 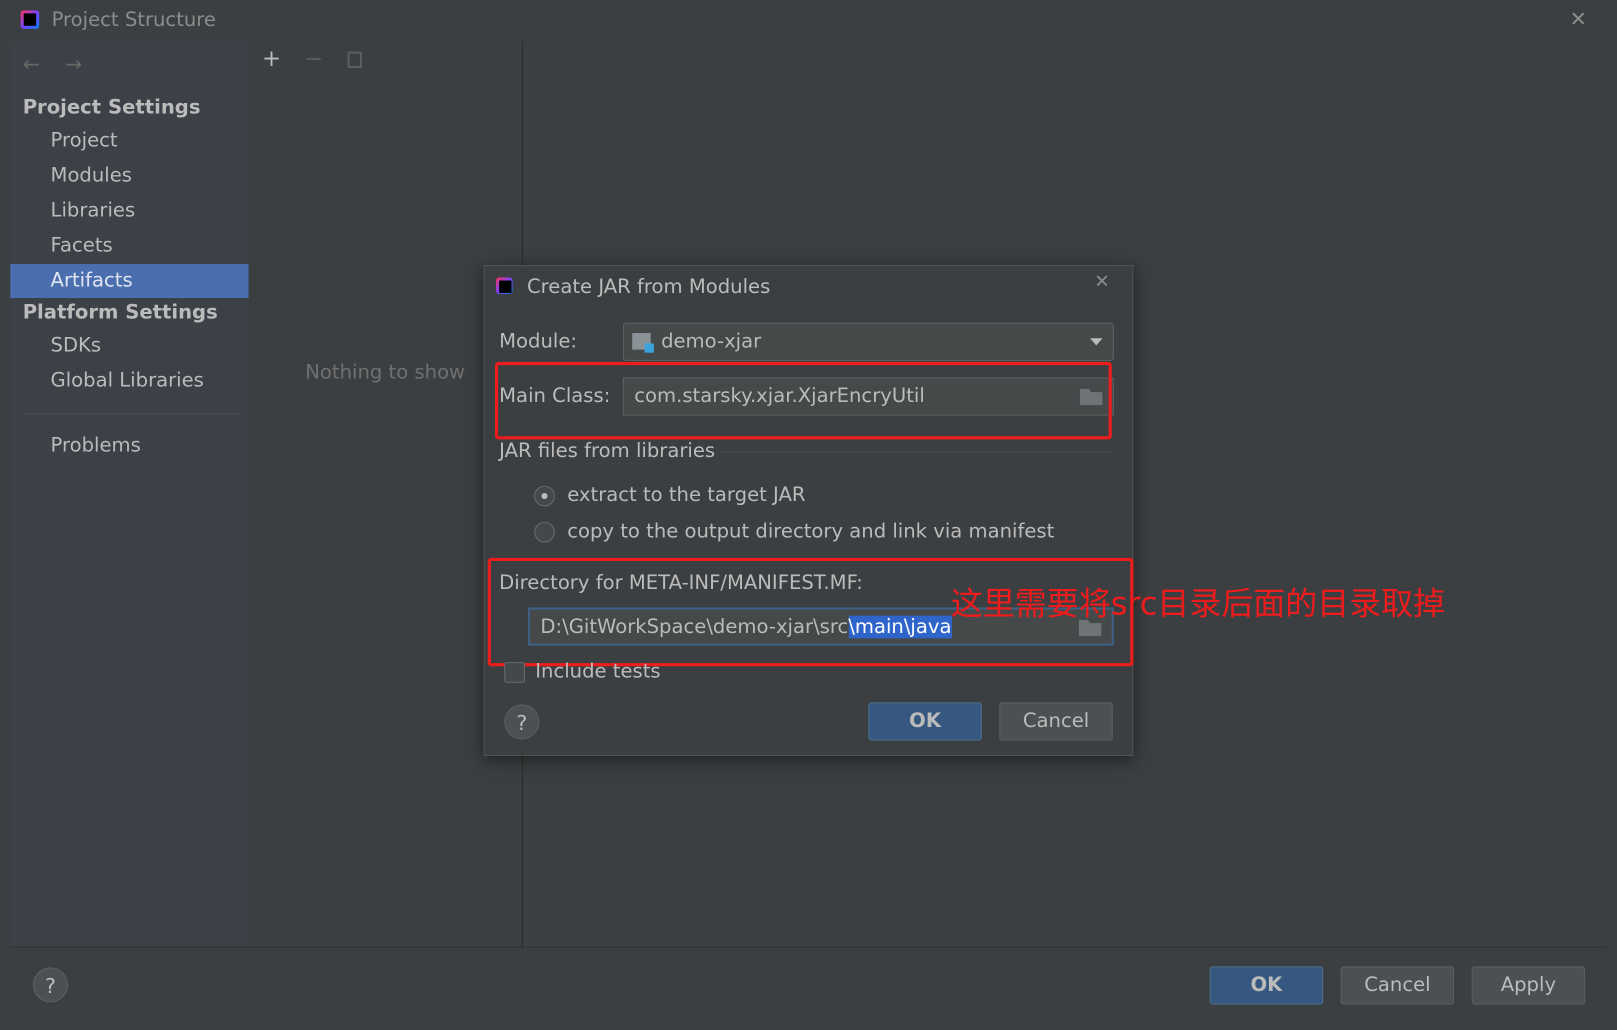 What do you see at coordinates (1397, 985) in the screenshot?
I see `cancel-button: Cancel` at bounding box center [1397, 985].